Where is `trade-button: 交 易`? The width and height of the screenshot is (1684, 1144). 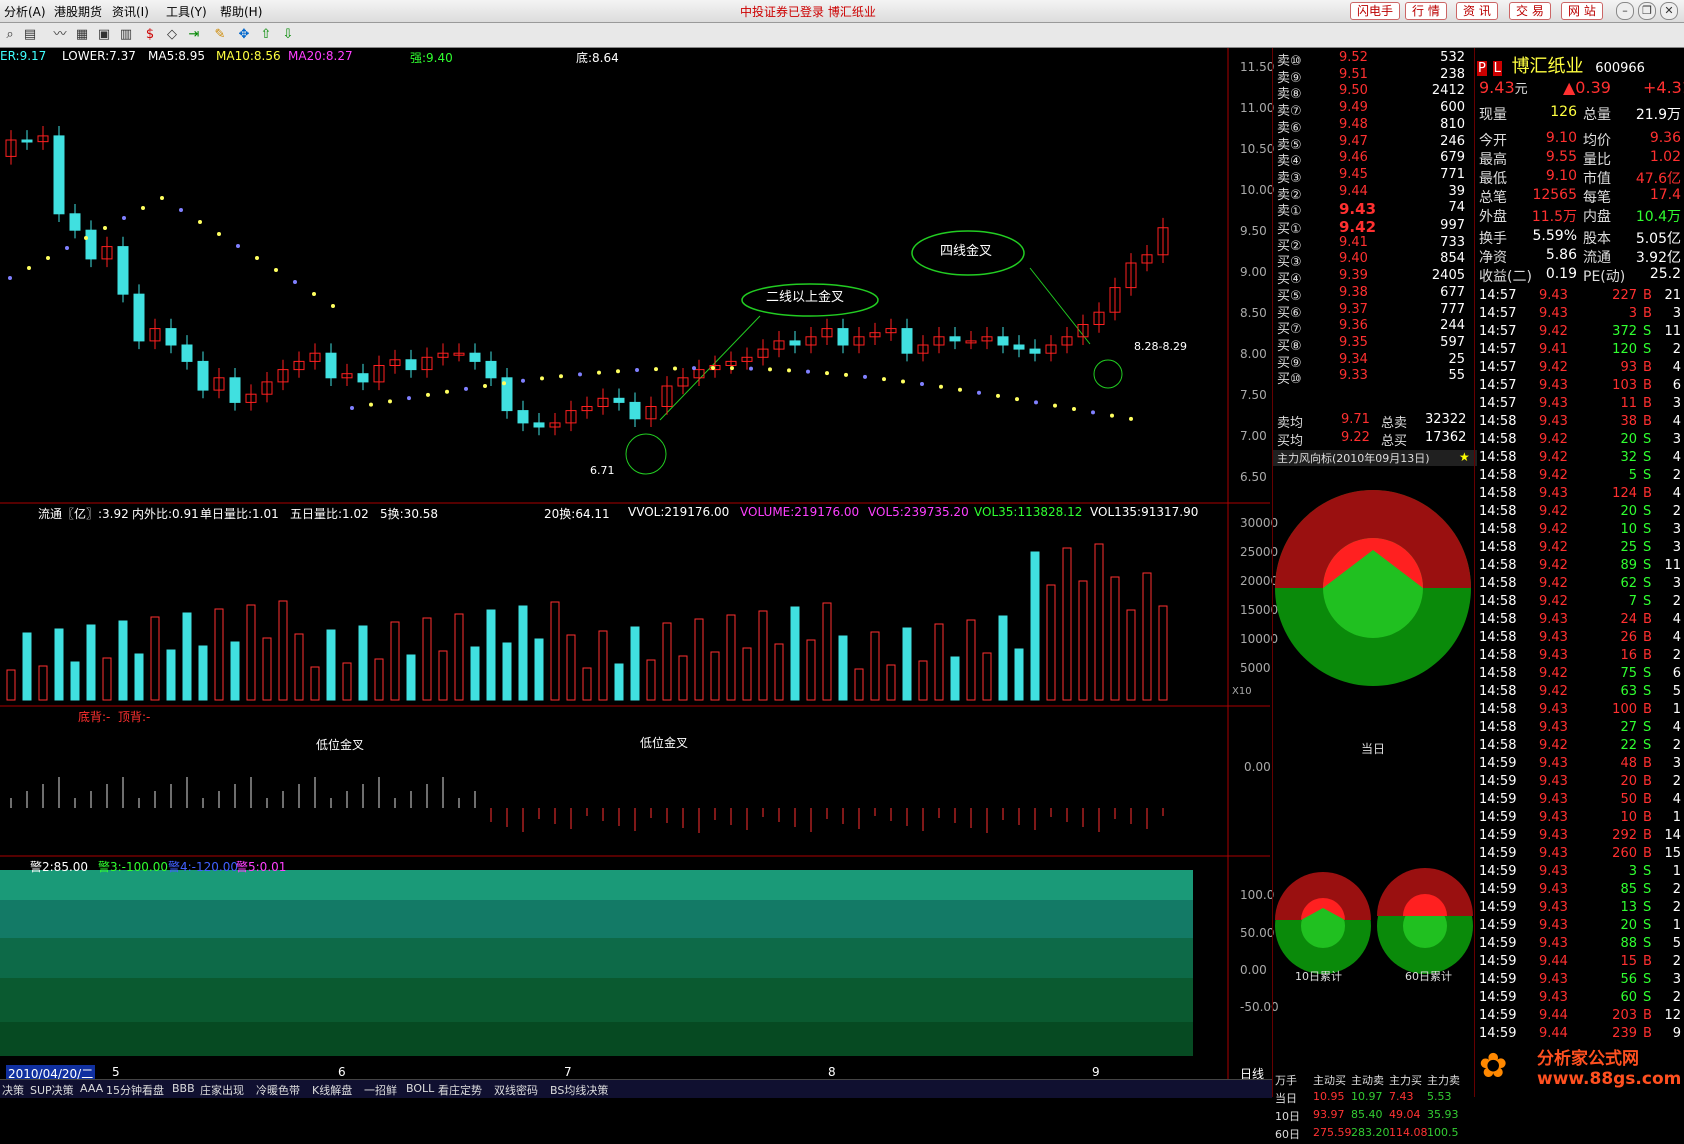 trade-button: 交 易 is located at coordinates (1530, 11).